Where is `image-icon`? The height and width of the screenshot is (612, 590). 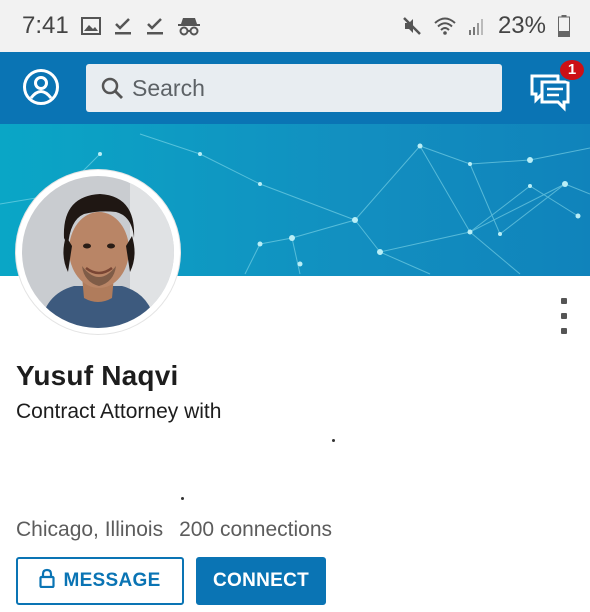 image-icon is located at coordinates (90, 26).